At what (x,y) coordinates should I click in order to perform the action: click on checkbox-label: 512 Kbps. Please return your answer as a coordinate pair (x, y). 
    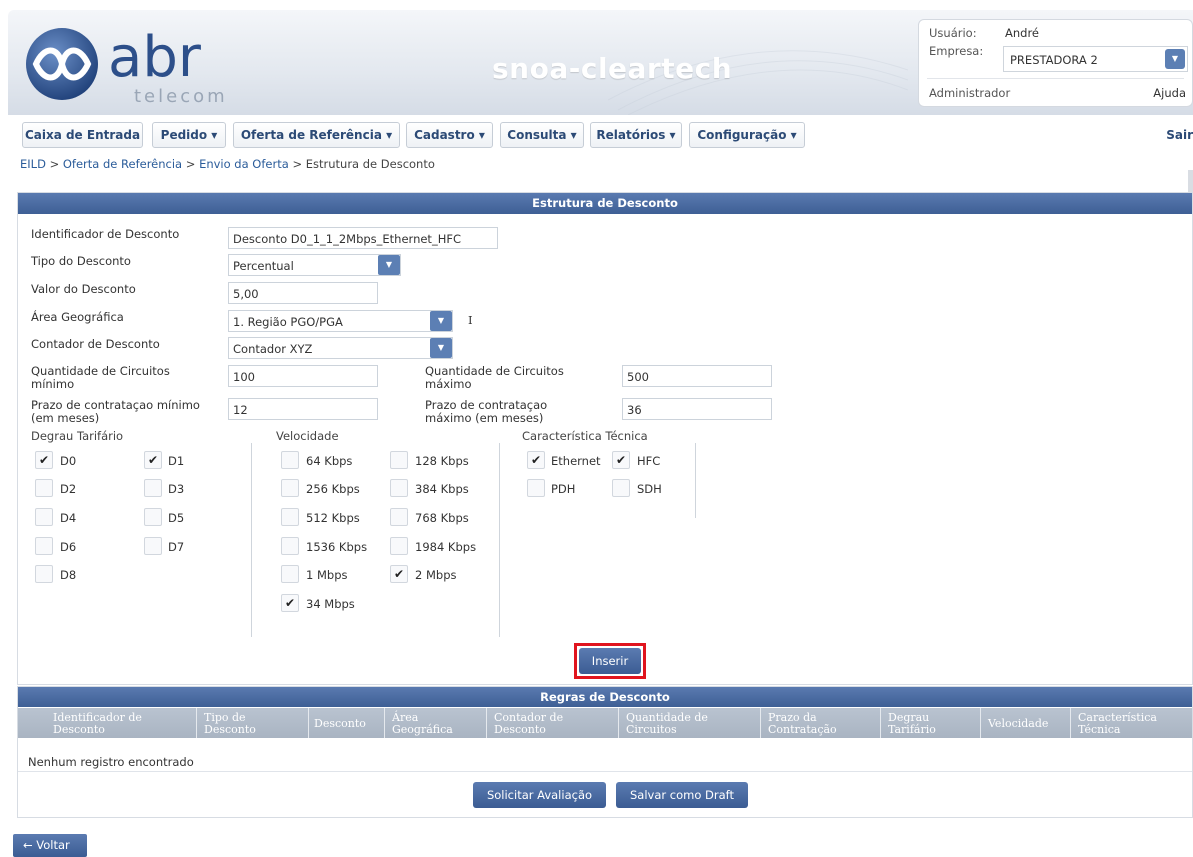
    Looking at the image, I should click on (333, 518).